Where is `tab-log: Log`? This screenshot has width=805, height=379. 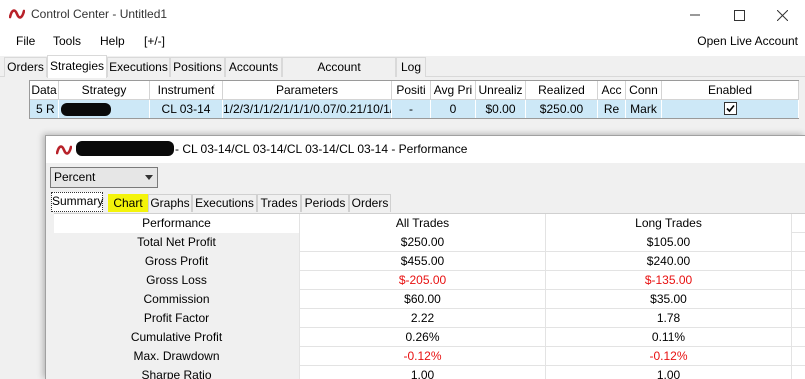
tab-log: Log is located at coordinates (411, 67).